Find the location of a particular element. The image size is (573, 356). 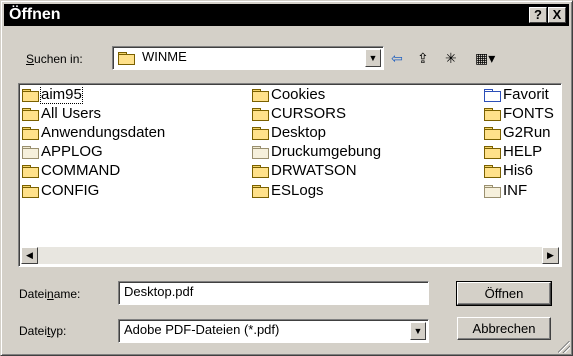

lookin-value: WINME is located at coordinates (164, 56).